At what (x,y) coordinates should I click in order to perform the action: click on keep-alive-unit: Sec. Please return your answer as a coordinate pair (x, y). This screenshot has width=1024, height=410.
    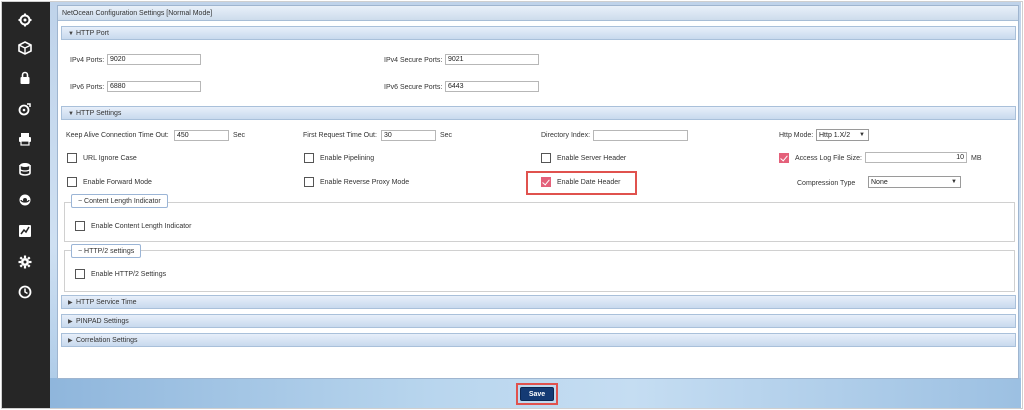
    Looking at the image, I should click on (239, 135).